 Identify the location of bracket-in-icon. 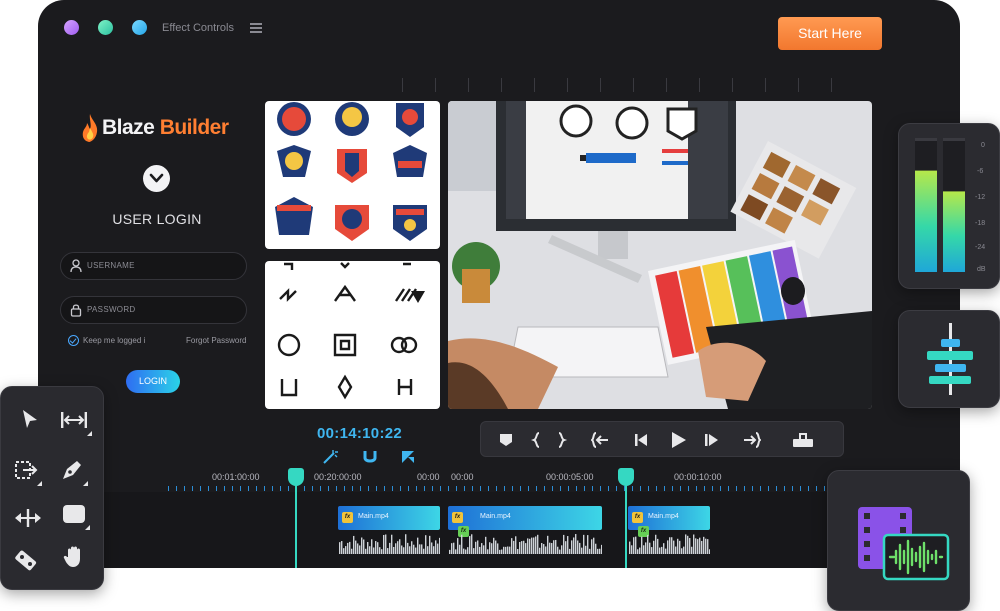
(540, 440).